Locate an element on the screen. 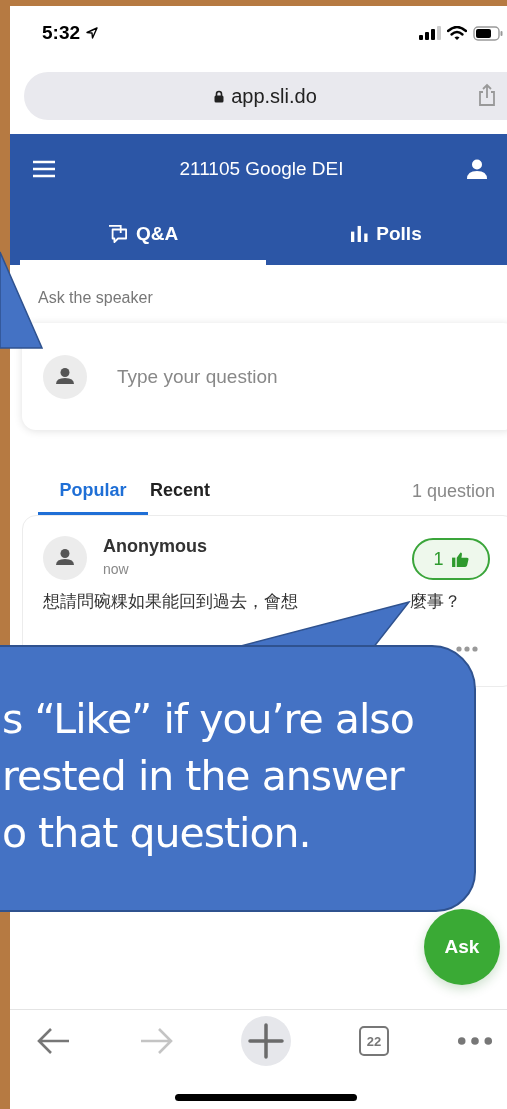 Image resolution: width=507 pixels, height=1109 pixels. wifi-icon is located at coordinates (457, 33).